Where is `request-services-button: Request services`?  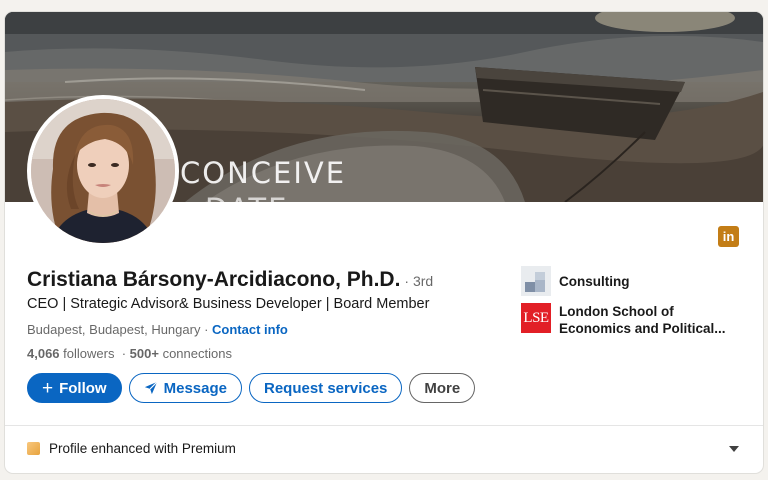
request-services-button: Request services is located at coordinates (325, 388).